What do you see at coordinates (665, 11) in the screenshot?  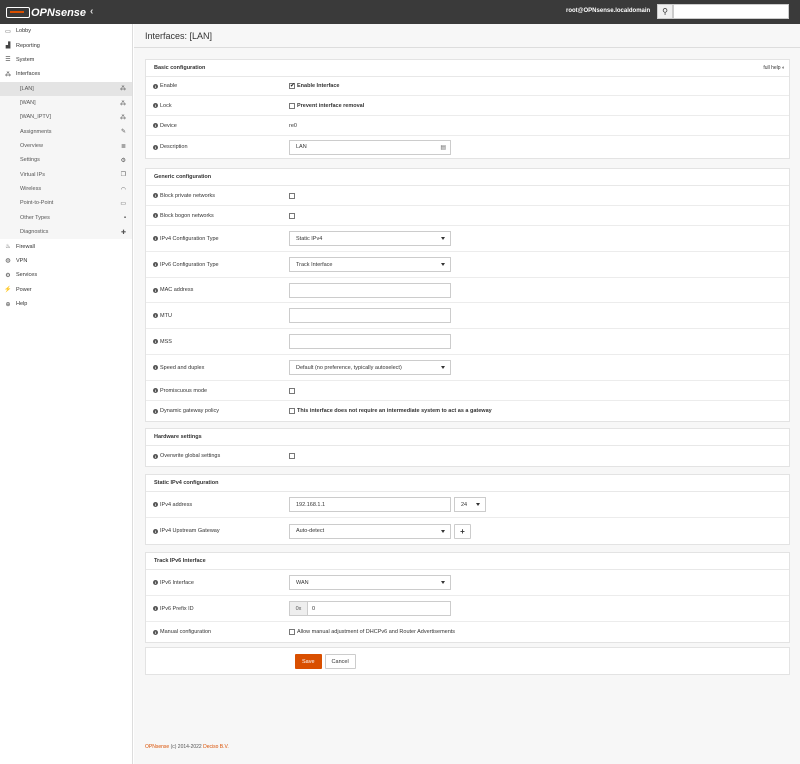 I see `search-icon: ⚲` at bounding box center [665, 11].